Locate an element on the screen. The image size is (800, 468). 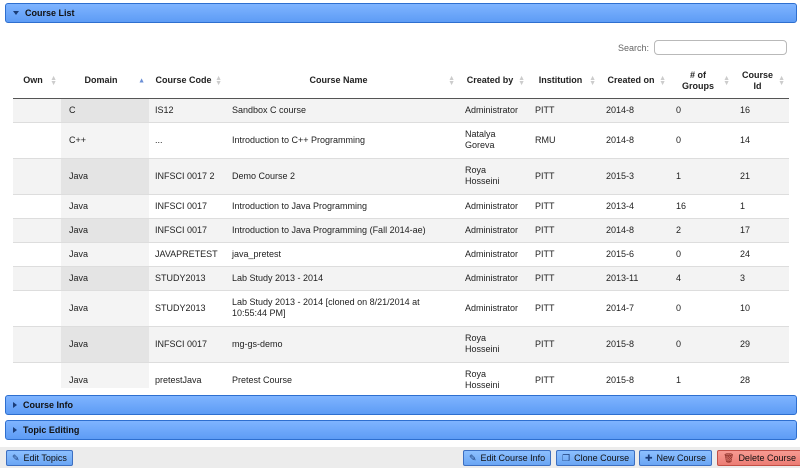
cell-course-name: mg-gs-demo is located at coordinates (342, 343).